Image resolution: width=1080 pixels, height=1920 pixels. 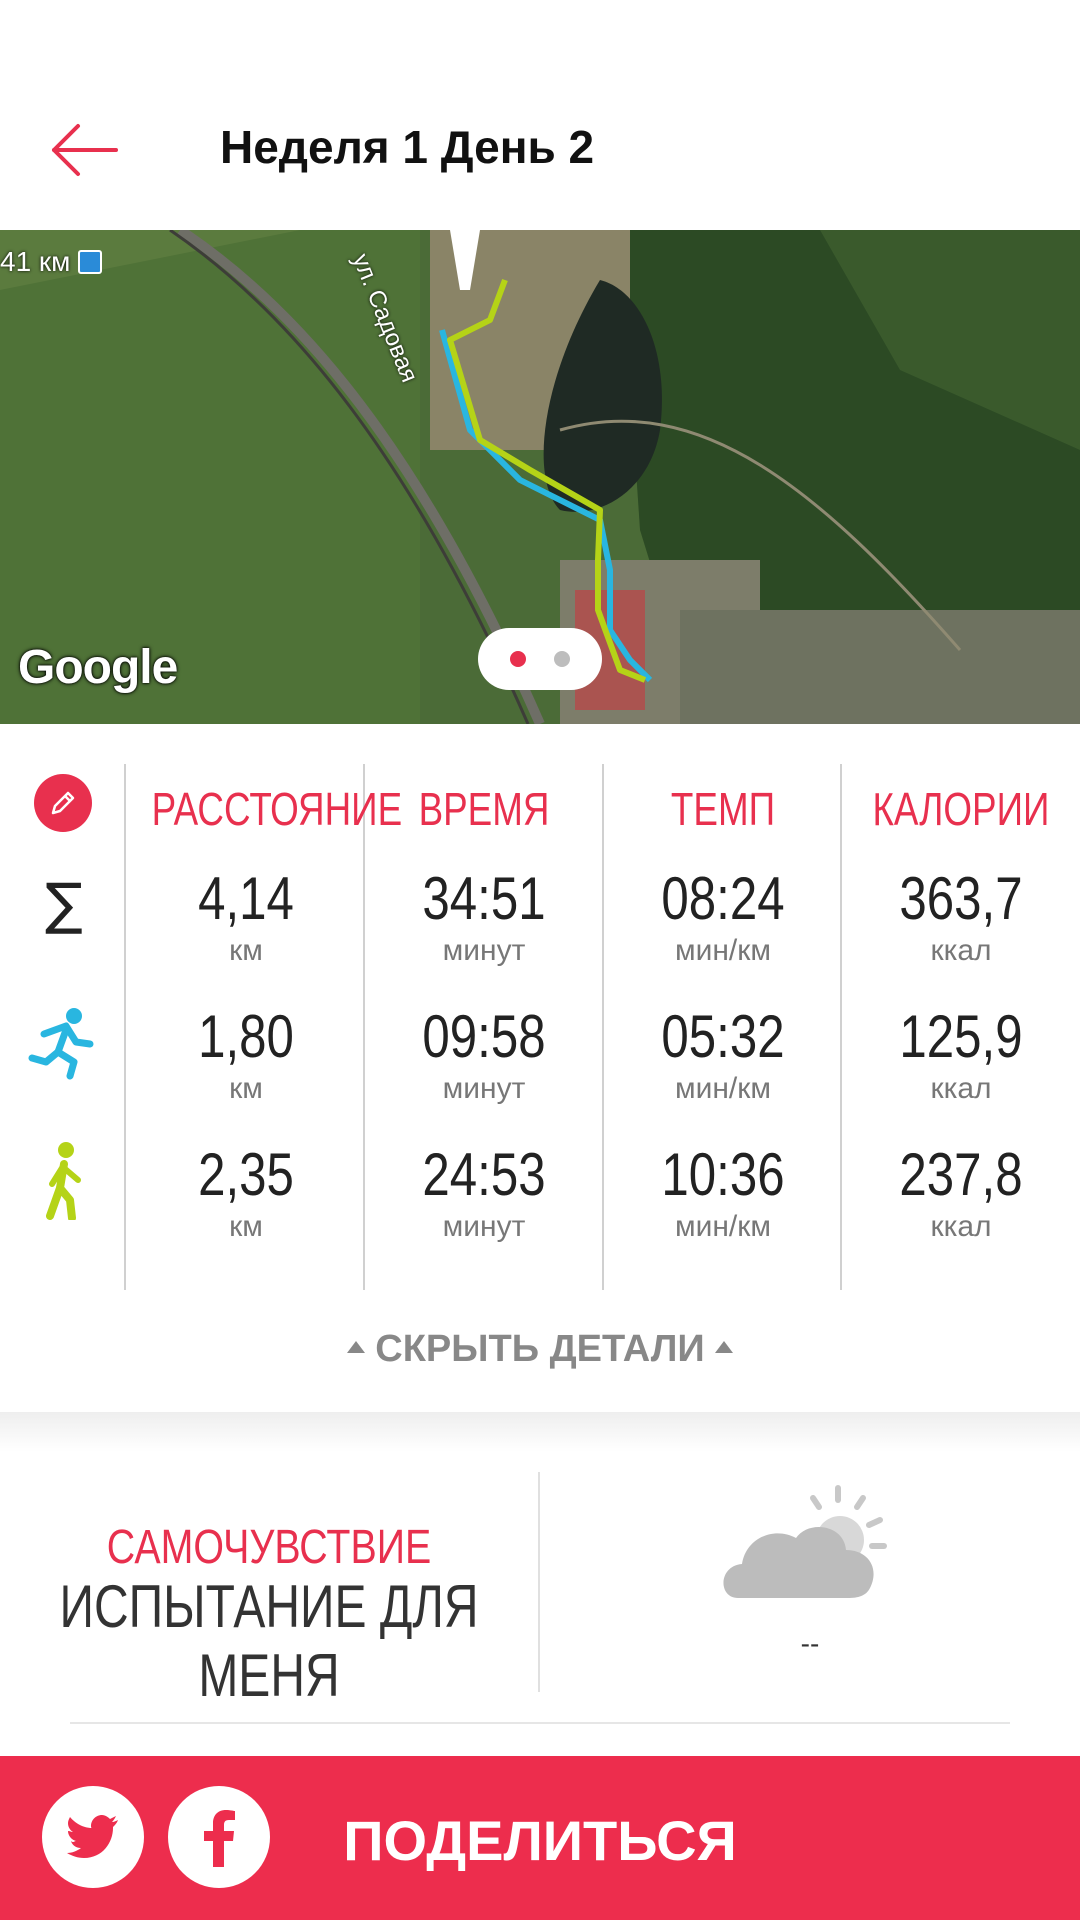 I want to click on run-distance-value: 1,80, so click(x=246, y=1036).